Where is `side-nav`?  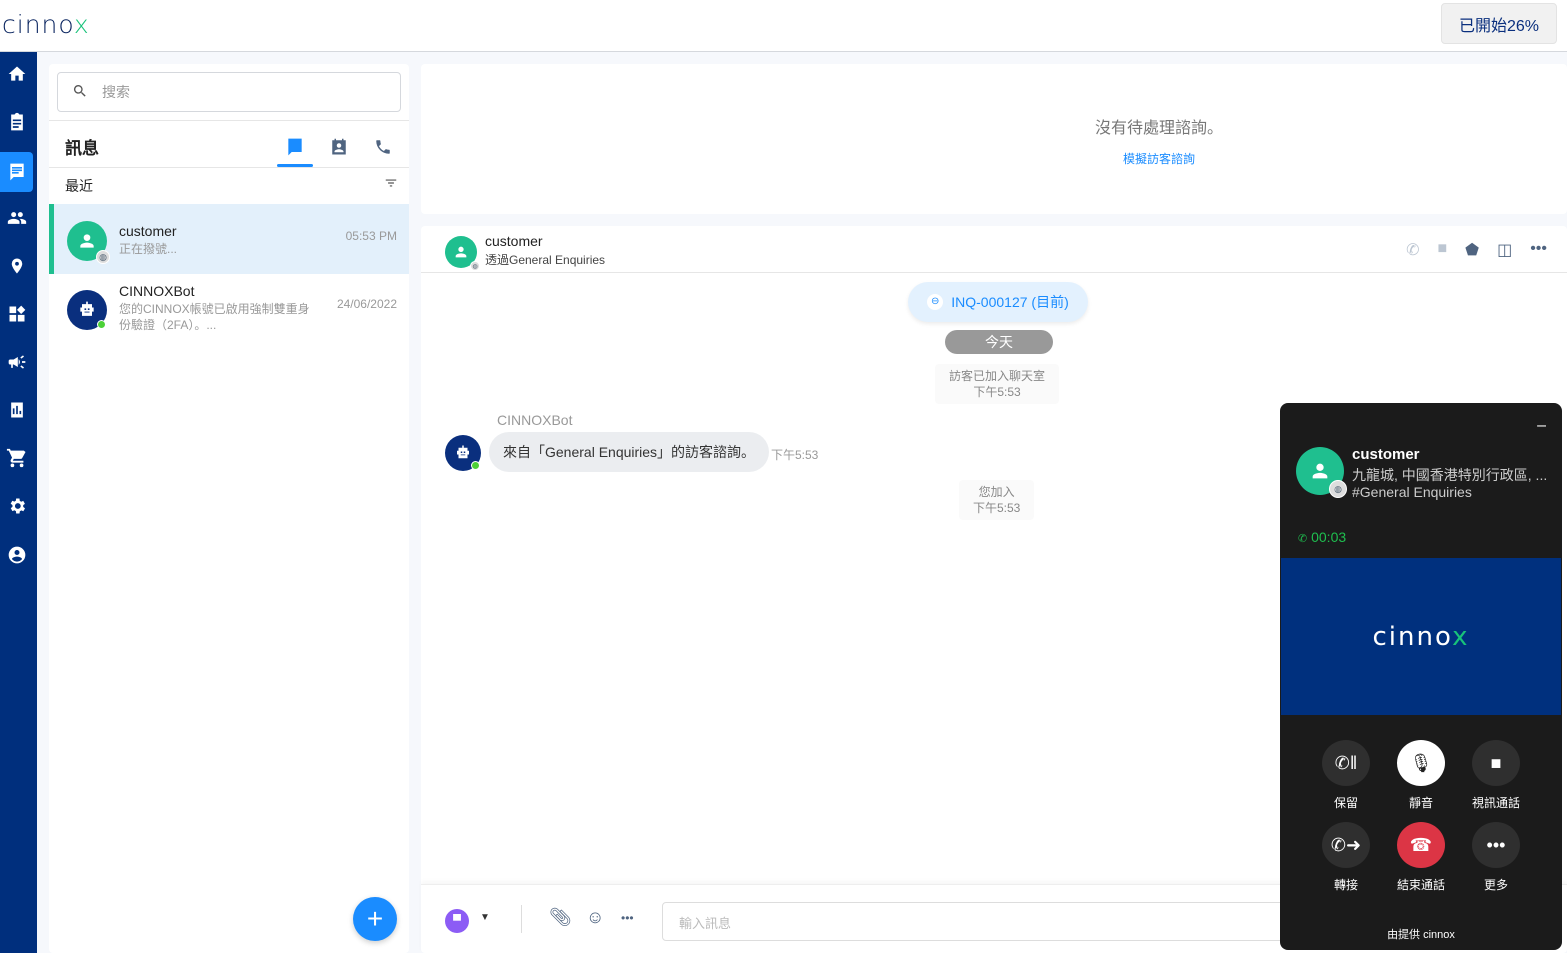
side-nav is located at coordinates (18, 502).